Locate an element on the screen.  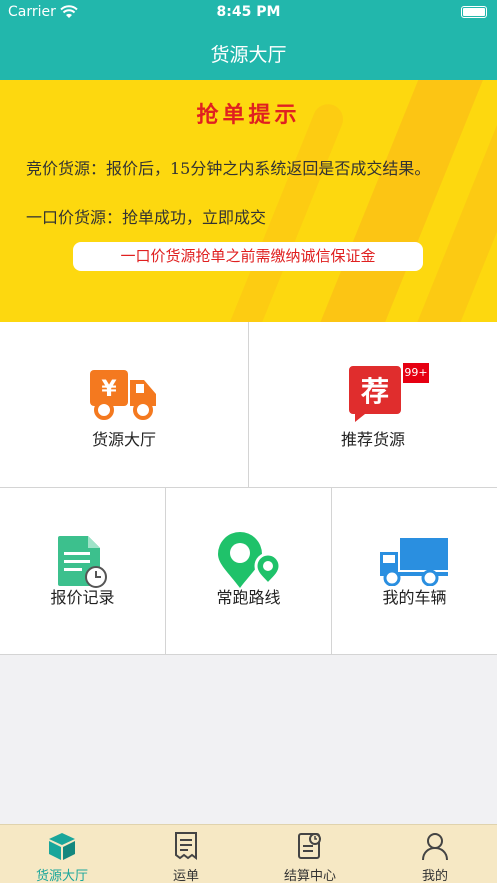
tab-waybill: 运单 is located at coordinates (186, 854).